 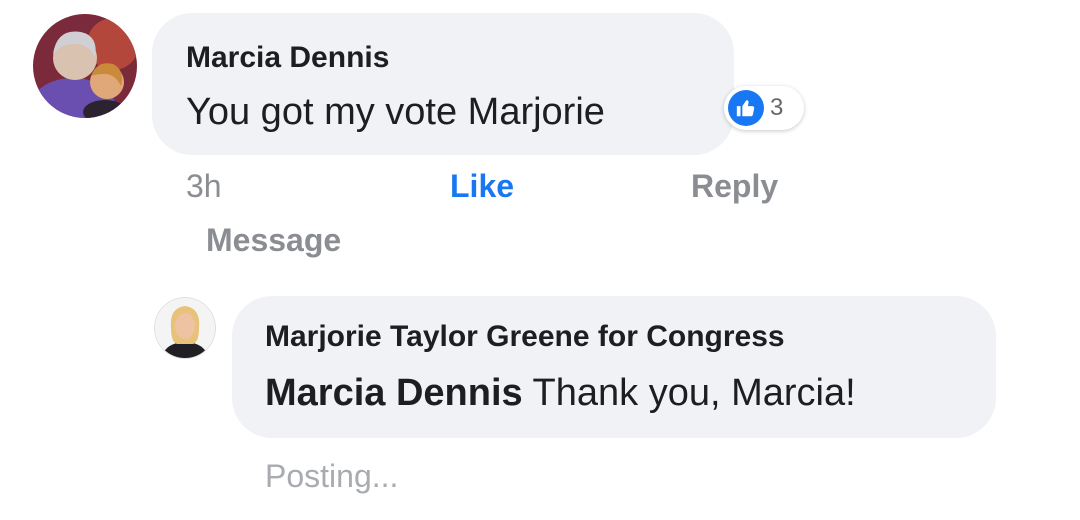 What do you see at coordinates (694, 393) in the screenshot?
I see `reply-text: Thank you, Marcia!` at bounding box center [694, 393].